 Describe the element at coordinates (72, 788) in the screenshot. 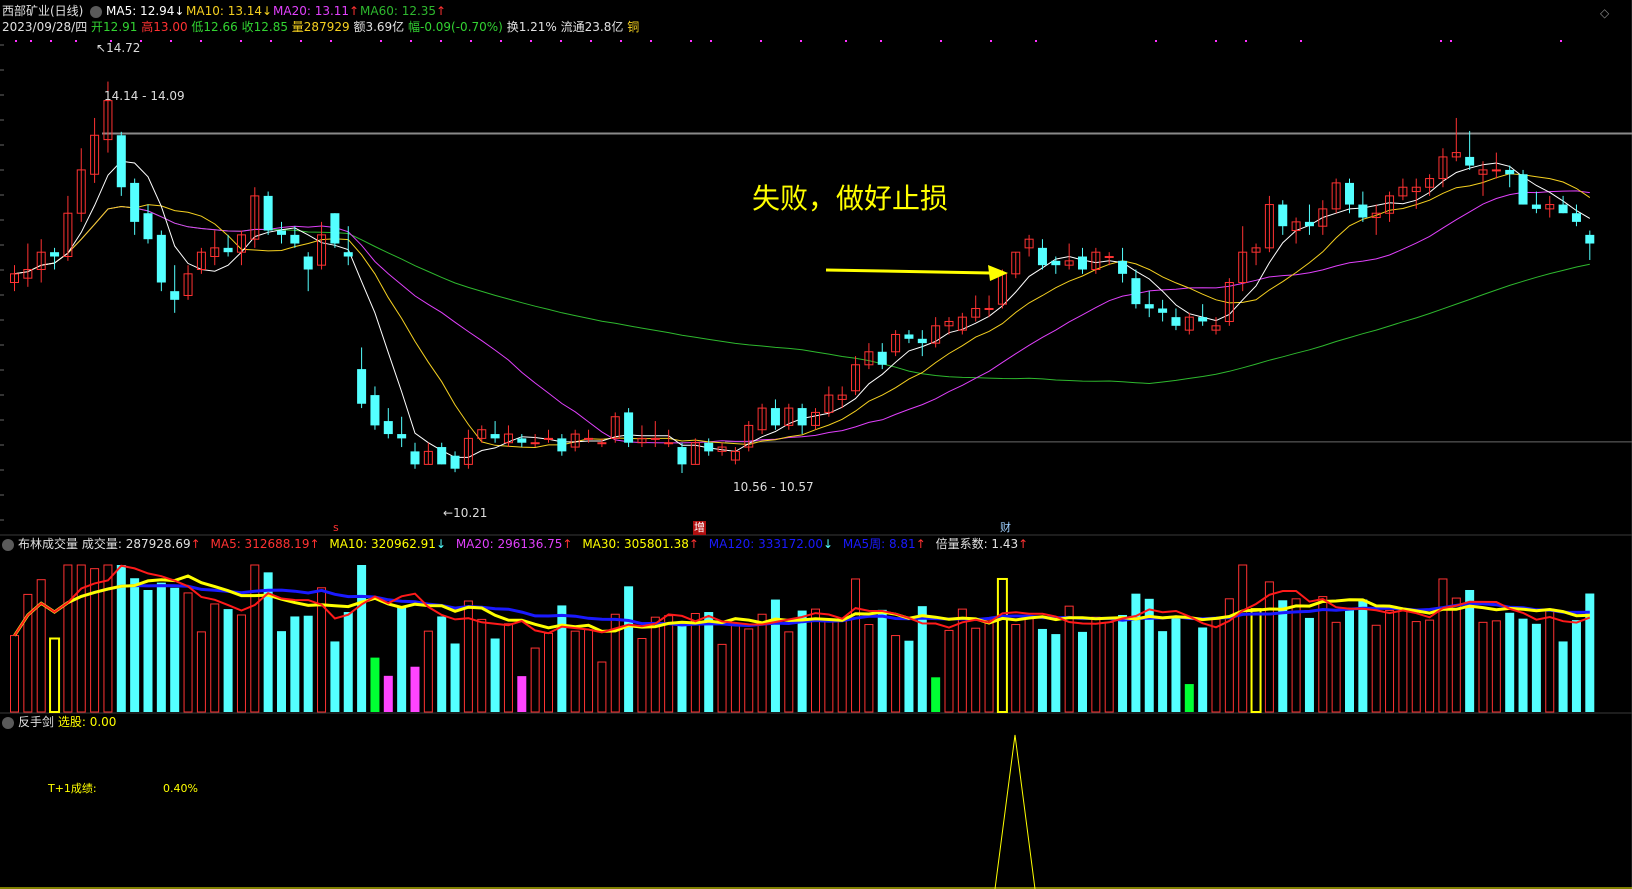

I see `t1-label: T+1成绩:` at that location.